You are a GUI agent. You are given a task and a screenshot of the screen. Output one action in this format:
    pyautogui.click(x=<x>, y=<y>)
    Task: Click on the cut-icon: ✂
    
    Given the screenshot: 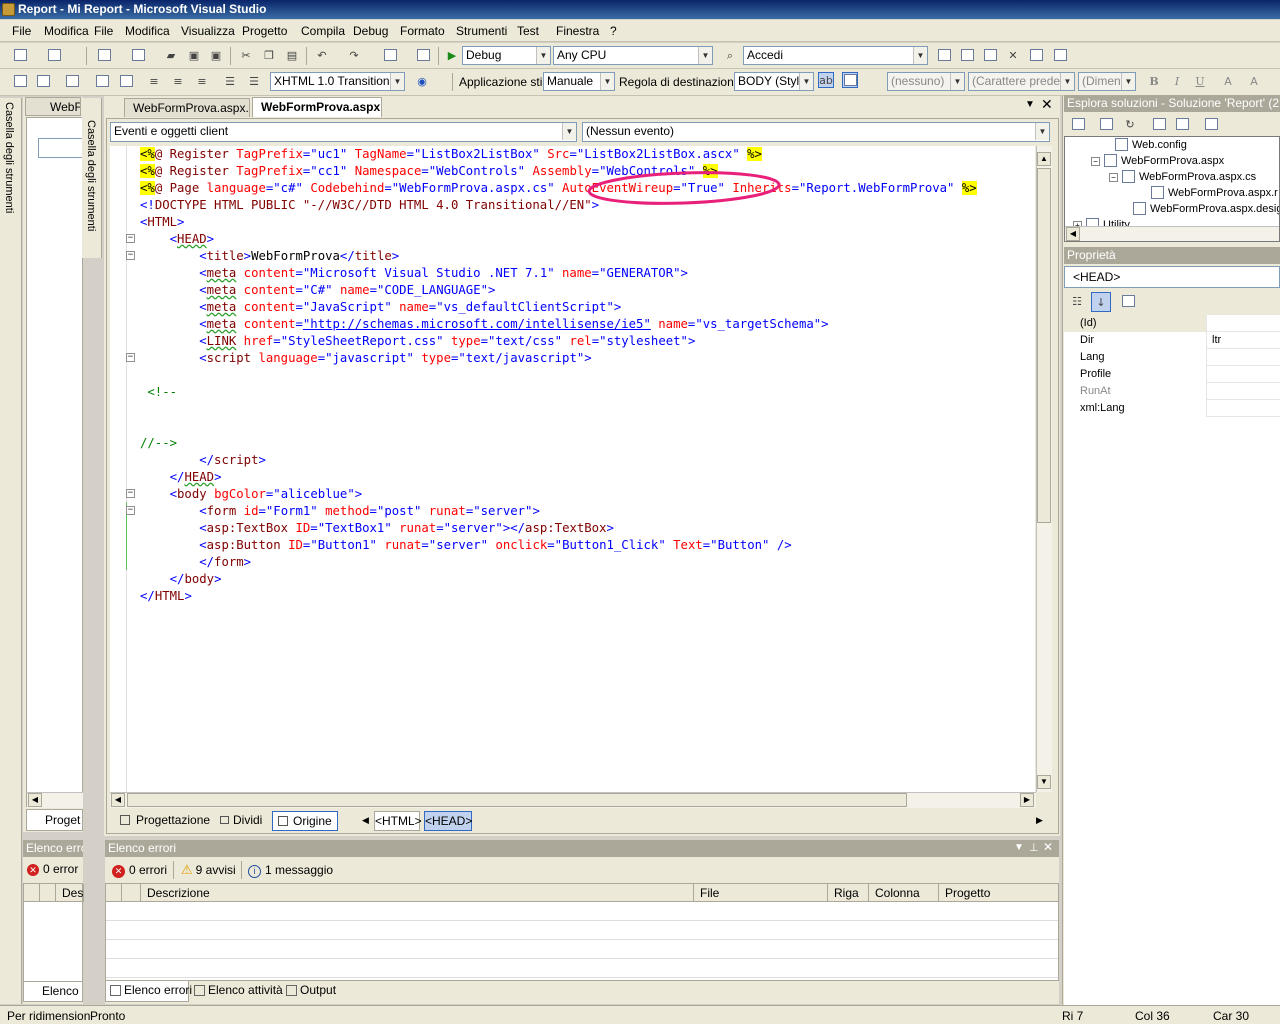 What is the action you would take?
    pyautogui.click(x=246, y=55)
    